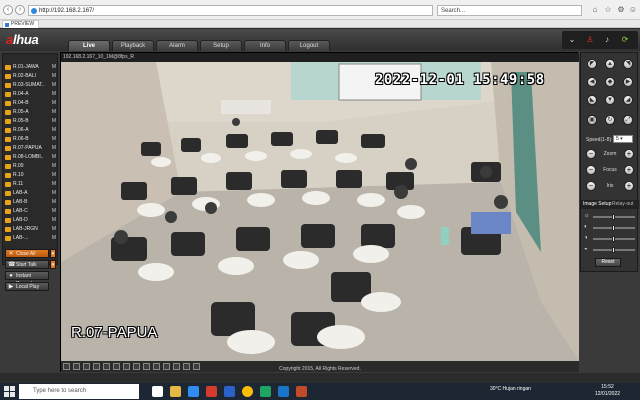 The image size is (640, 400). Describe the element at coordinates (247, 391) in the screenshot. I see `chrome-icon` at that location.